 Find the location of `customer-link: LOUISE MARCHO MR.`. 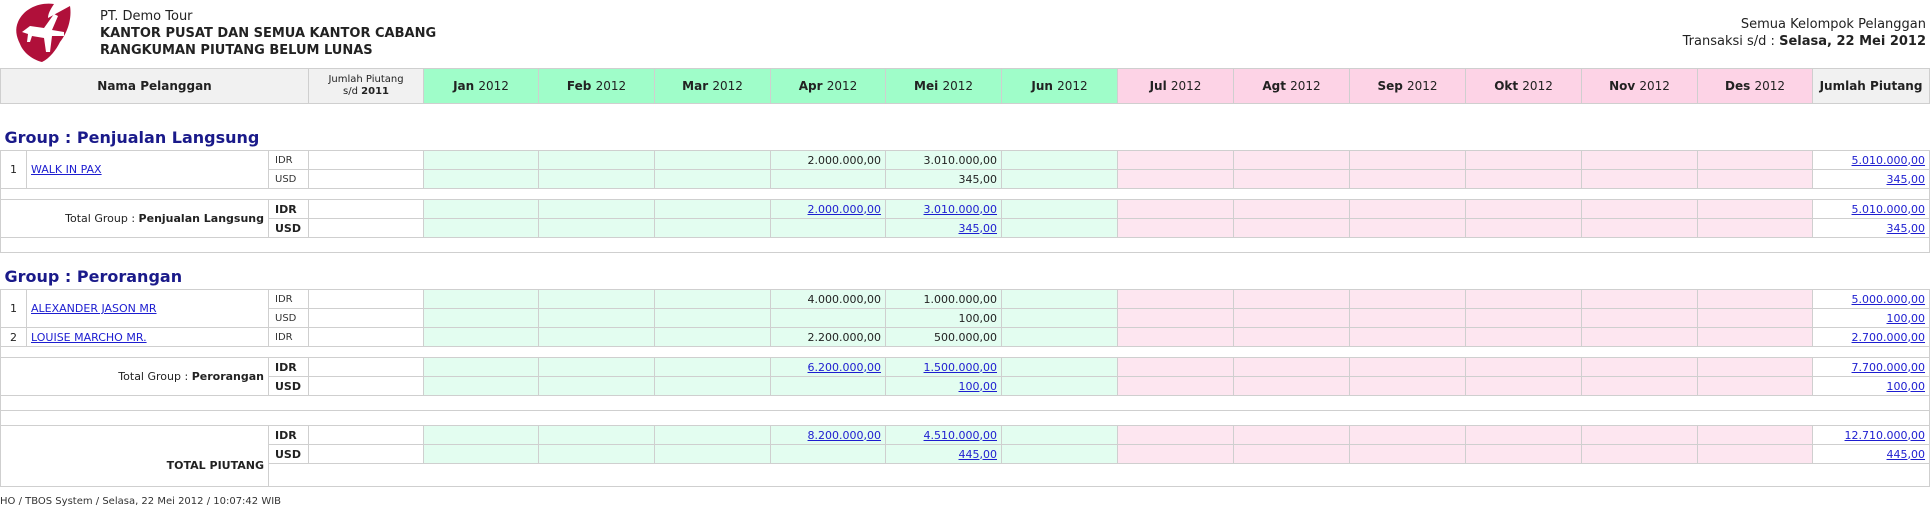

customer-link: LOUISE MARCHO MR. is located at coordinates (89, 337).